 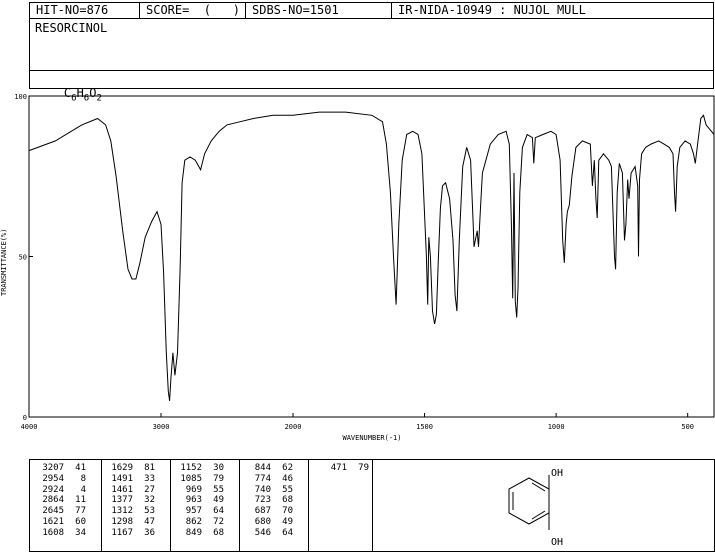 What do you see at coordinates (193, 489) in the screenshot?
I see `peak-wavenumber: 969` at bounding box center [193, 489].